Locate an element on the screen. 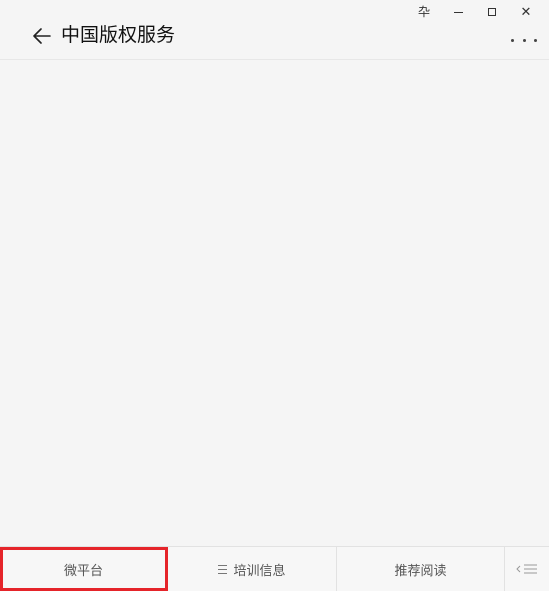  menu-item-tuijian-yuedu: 推荐阅读 is located at coordinates (421, 569).